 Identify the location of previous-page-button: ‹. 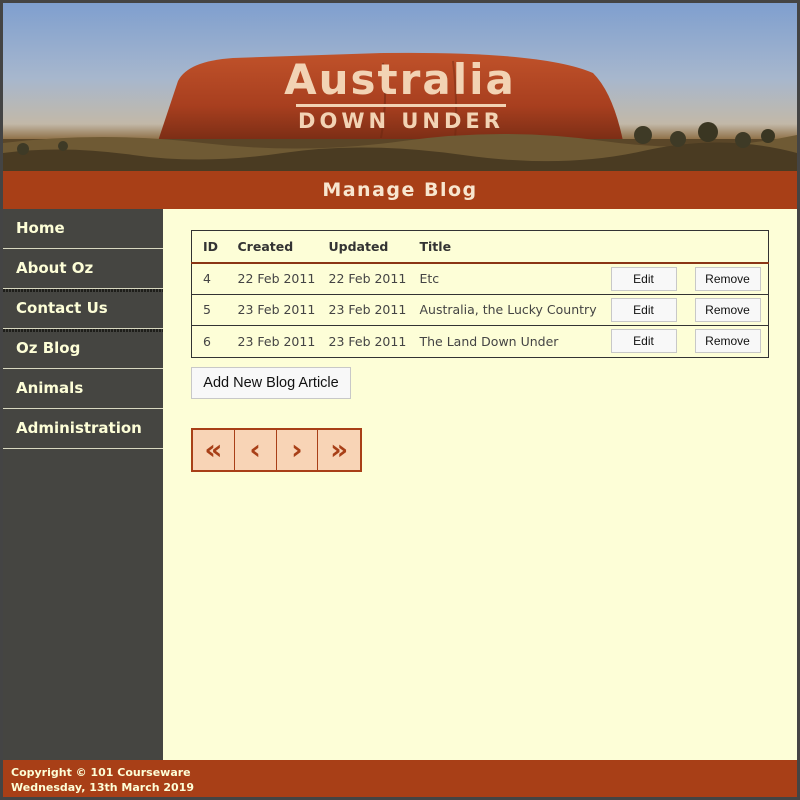
(256, 450).